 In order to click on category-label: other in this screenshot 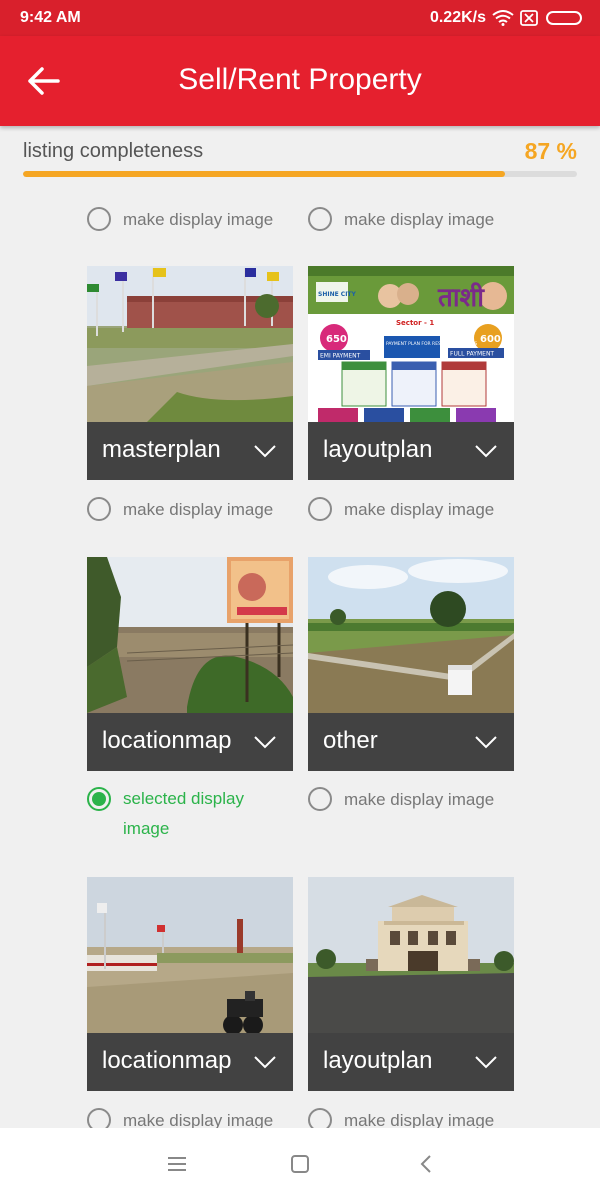, I will do `click(350, 740)`.